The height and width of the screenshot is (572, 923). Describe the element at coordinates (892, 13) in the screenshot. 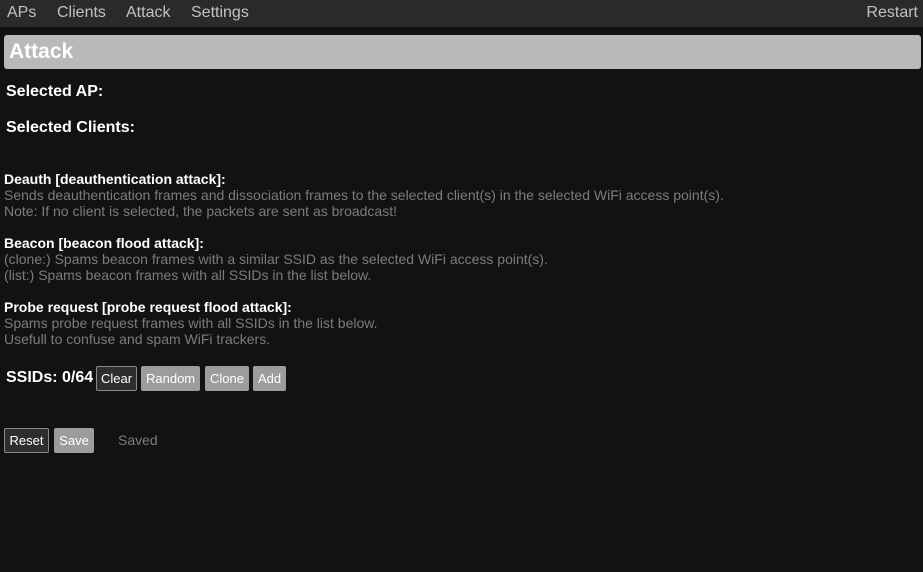

I see `nav-restart-link: Restart` at that location.